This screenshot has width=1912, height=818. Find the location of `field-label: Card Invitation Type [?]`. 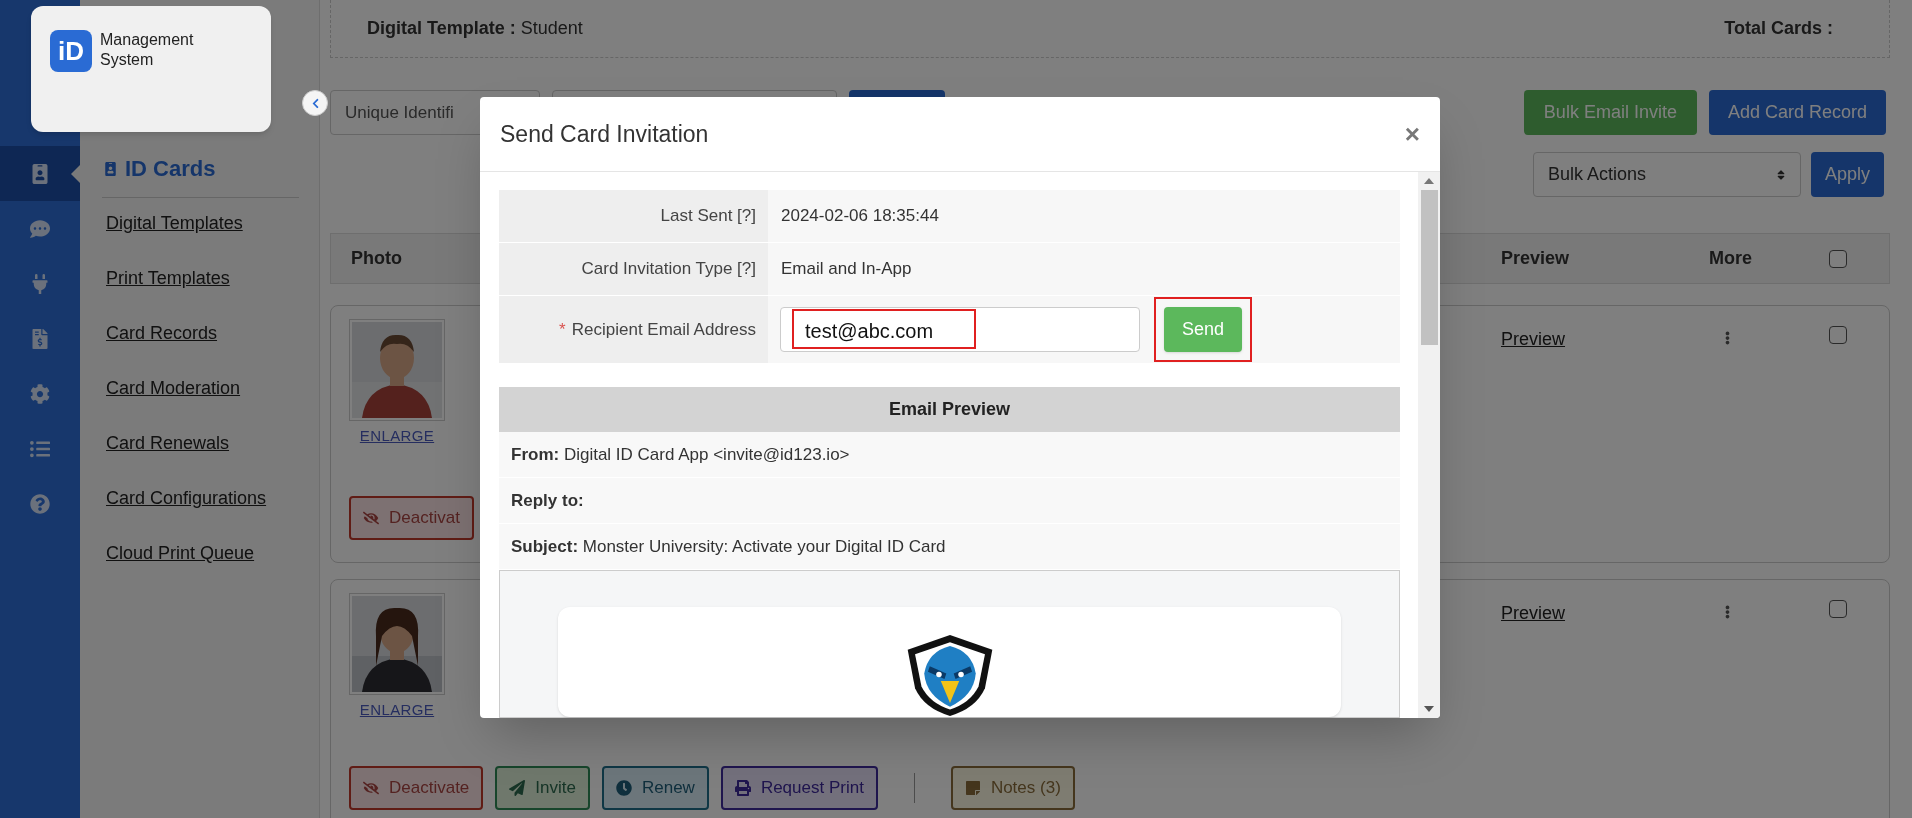

field-label: Card Invitation Type [?] is located at coordinates (633, 269).